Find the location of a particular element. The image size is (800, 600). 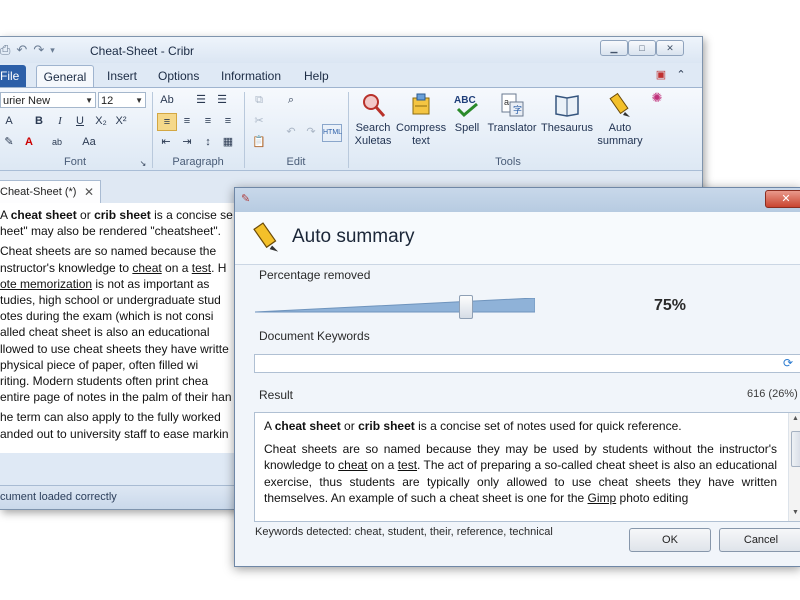

justify-button: ≡ is located at coordinates (228, 121).